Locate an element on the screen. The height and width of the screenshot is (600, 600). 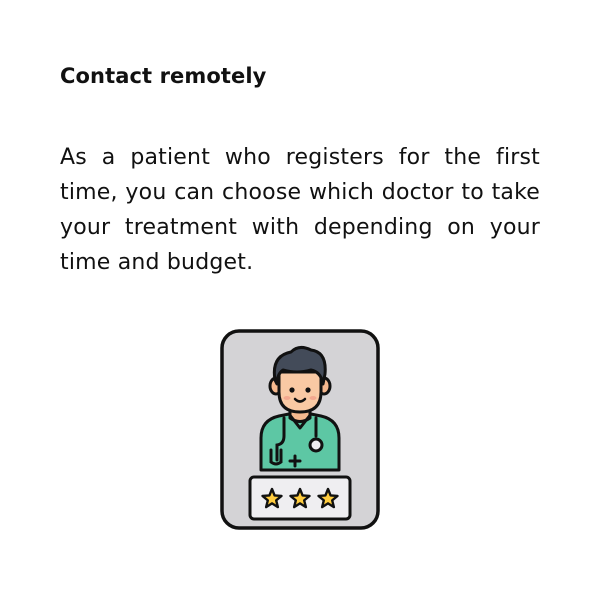
page-title: Contact remotely is located at coordinates (163, 76).